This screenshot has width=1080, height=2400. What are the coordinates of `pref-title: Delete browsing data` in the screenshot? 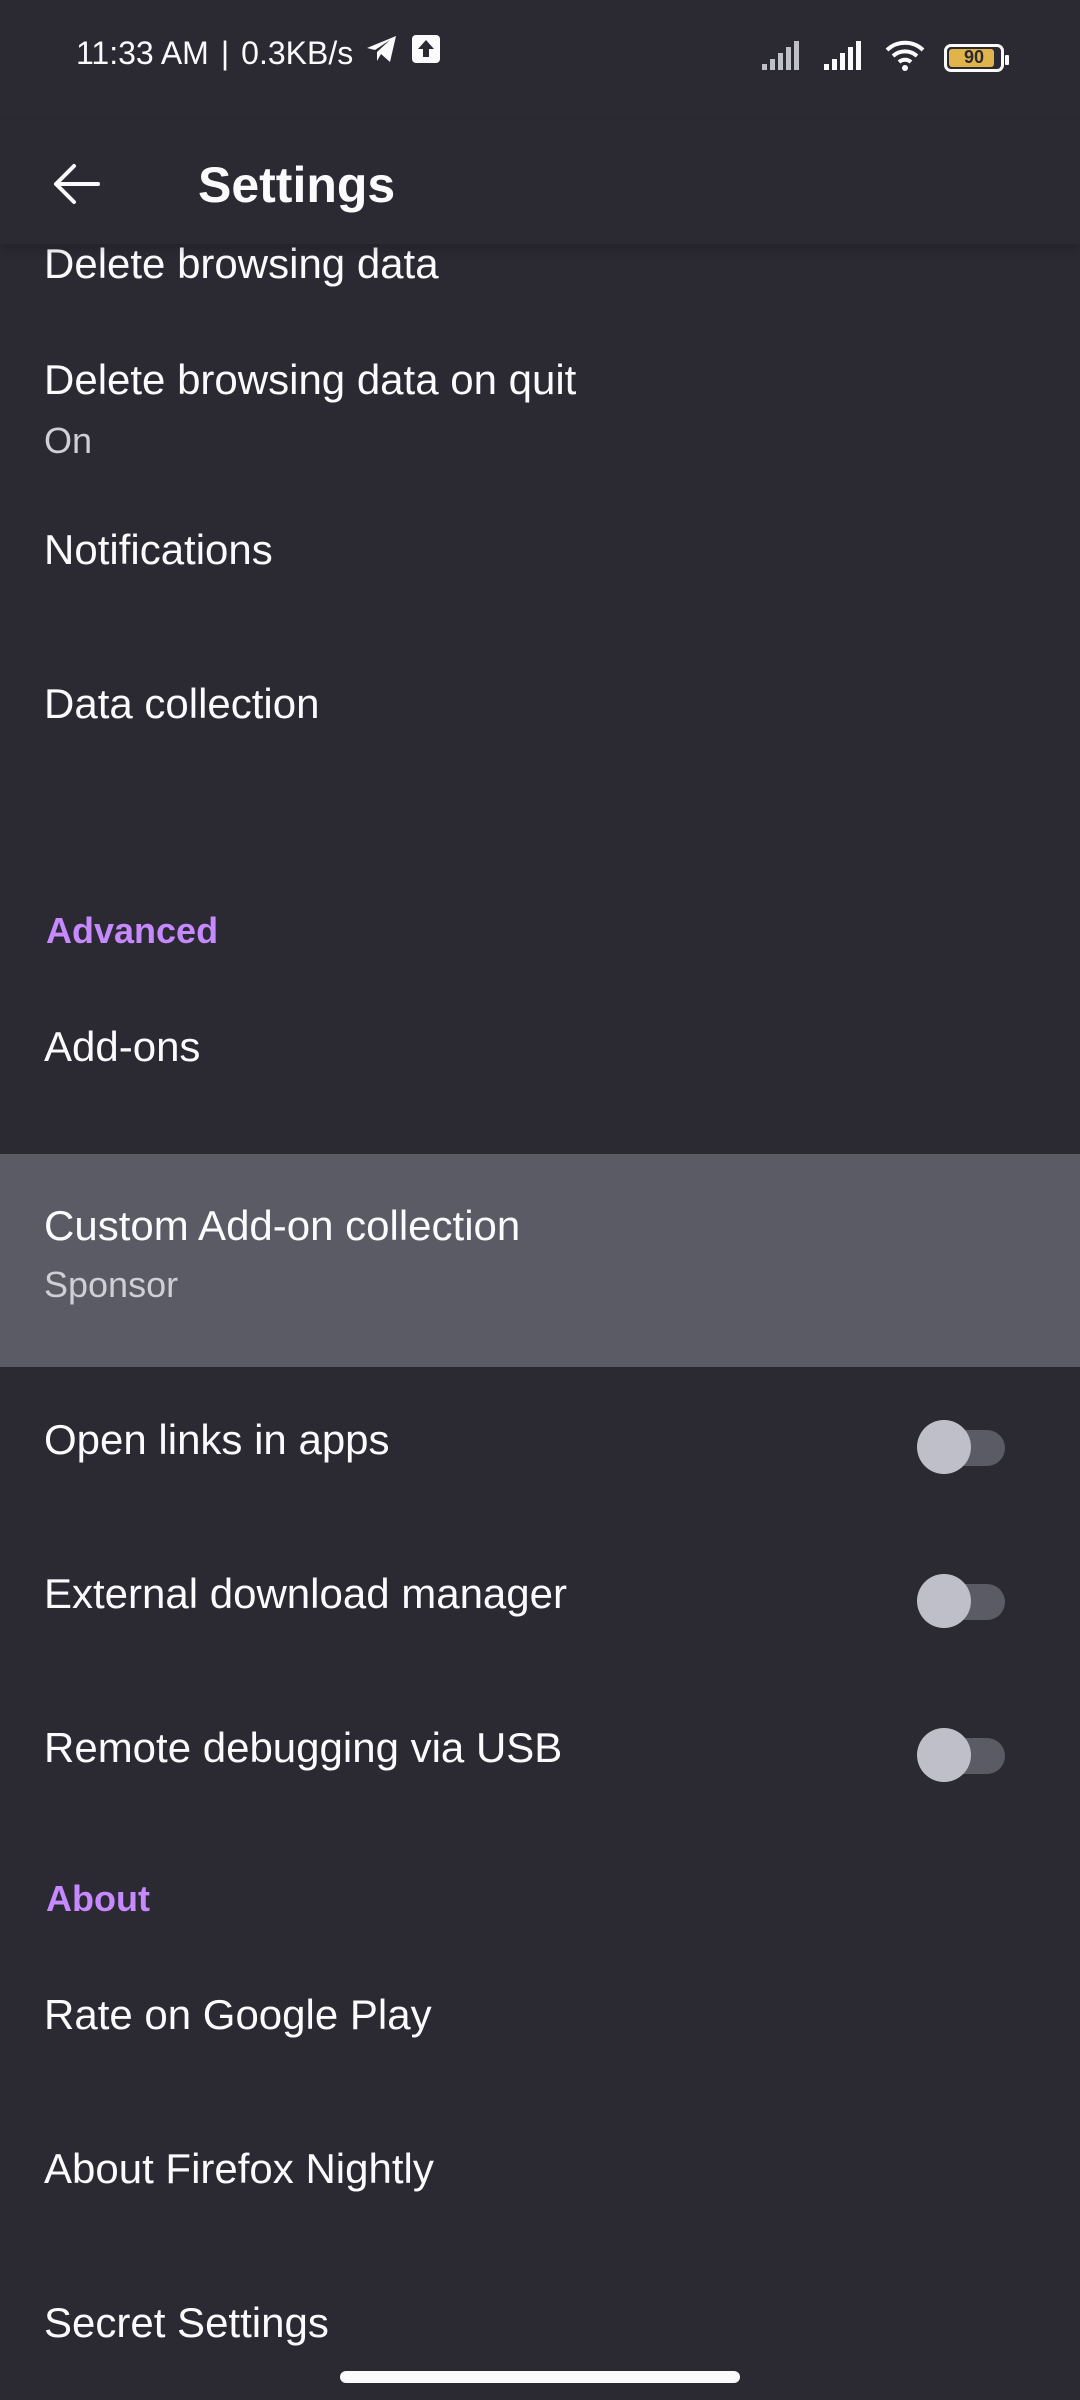 It's located at (241, 265).